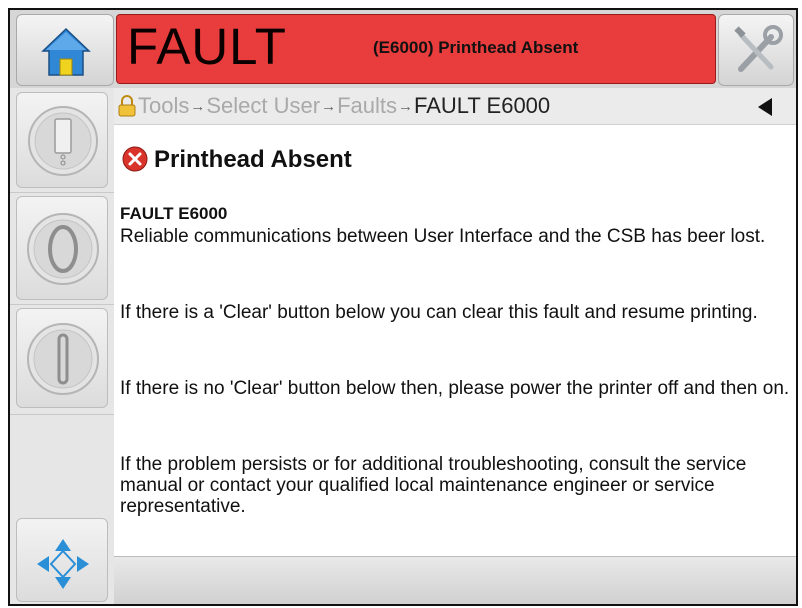  I want to click on breadcrumb-current: FAULT E6000, so click(482, 105).